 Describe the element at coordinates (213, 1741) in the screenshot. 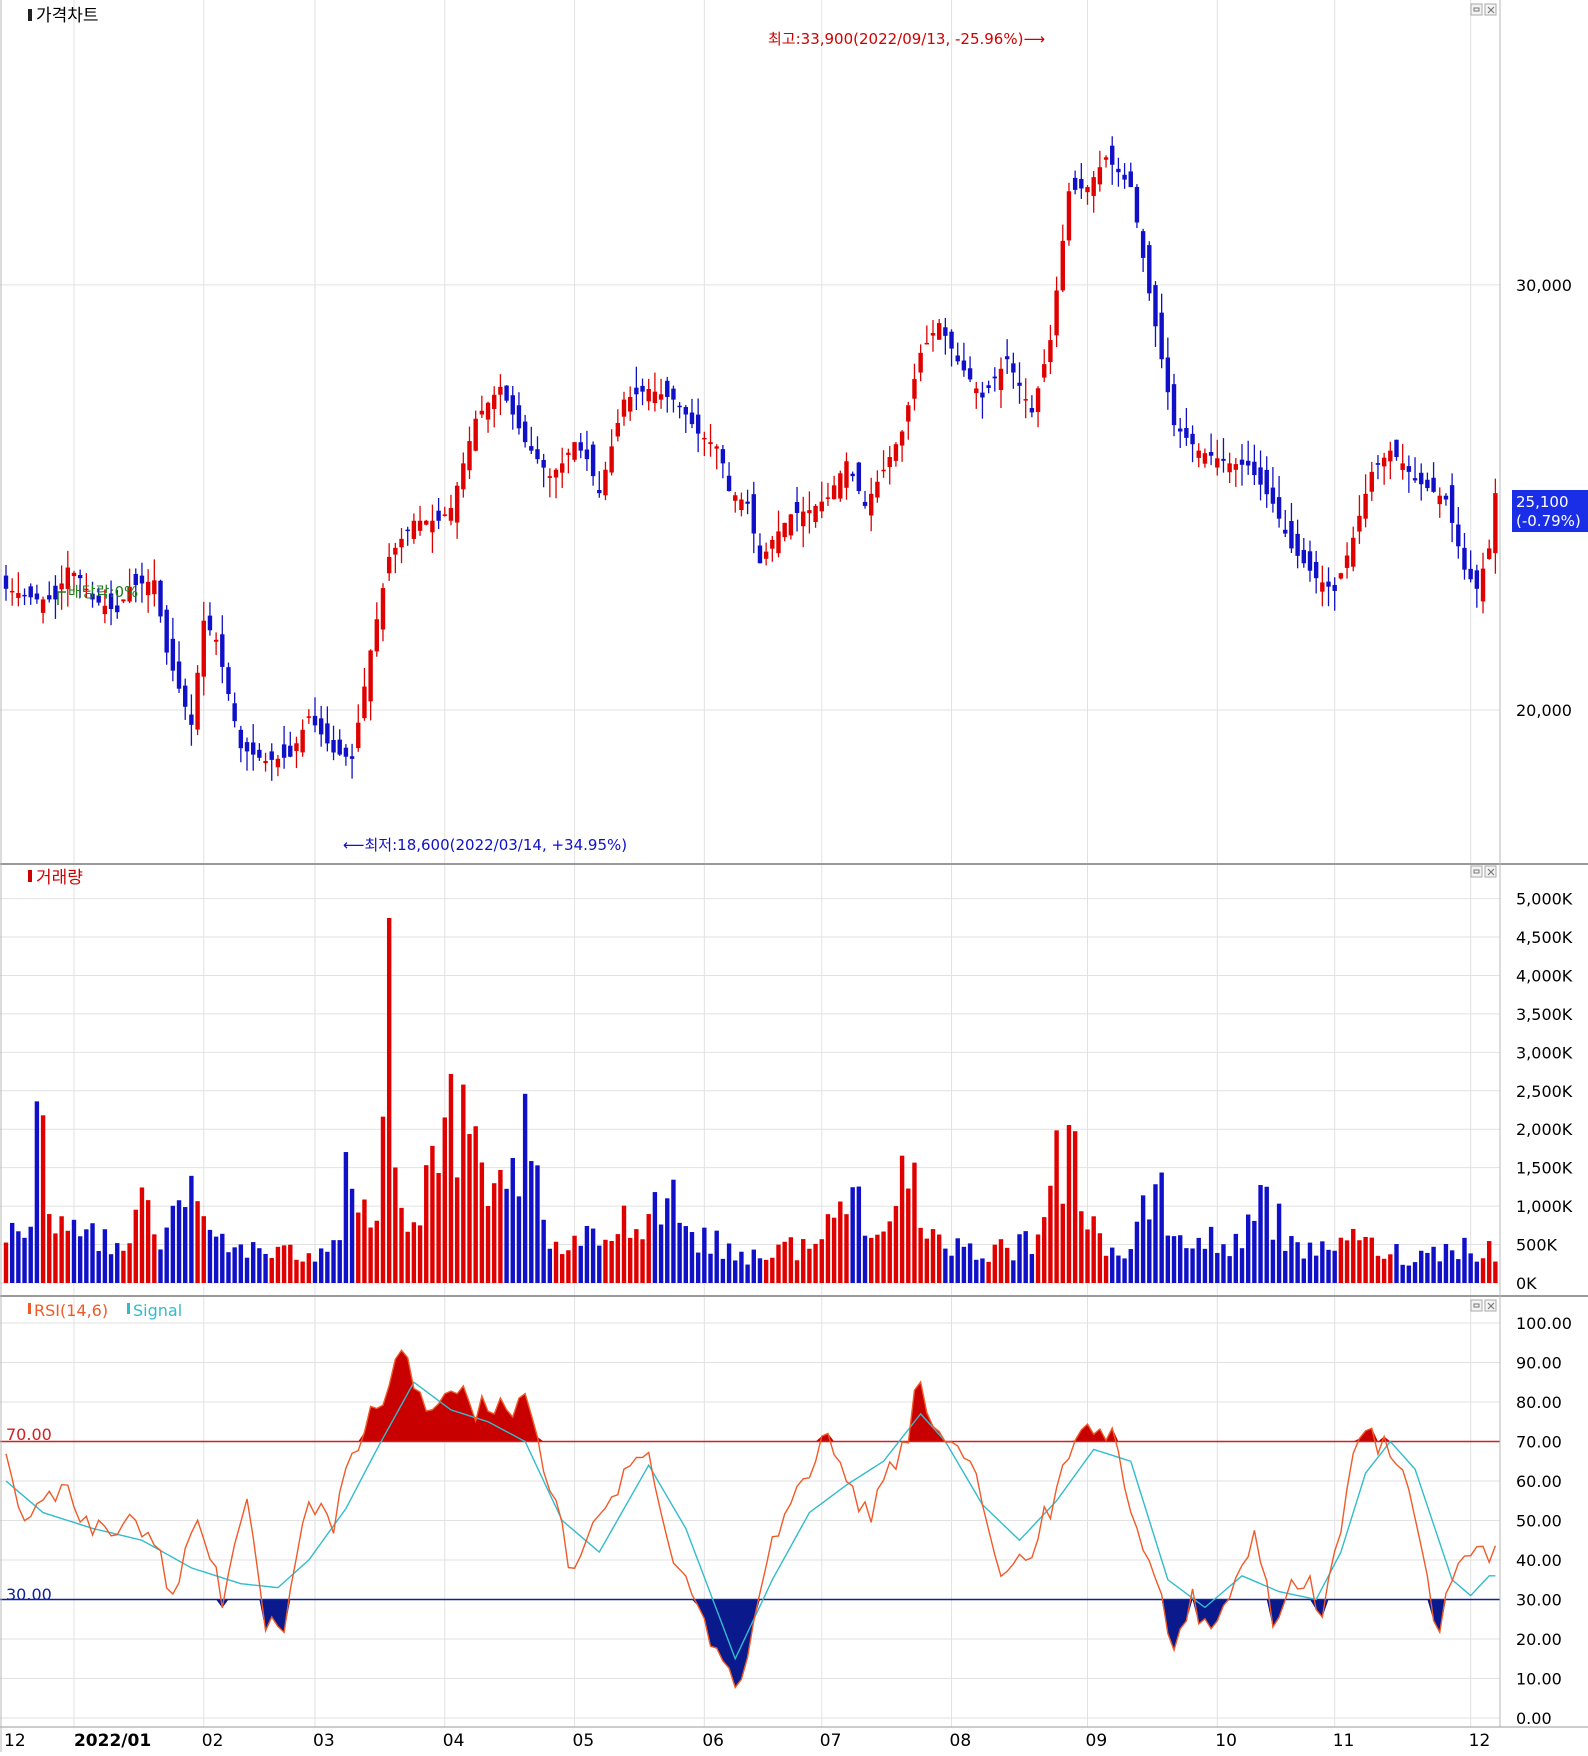

I see `x-tick-label: 02` at that location.